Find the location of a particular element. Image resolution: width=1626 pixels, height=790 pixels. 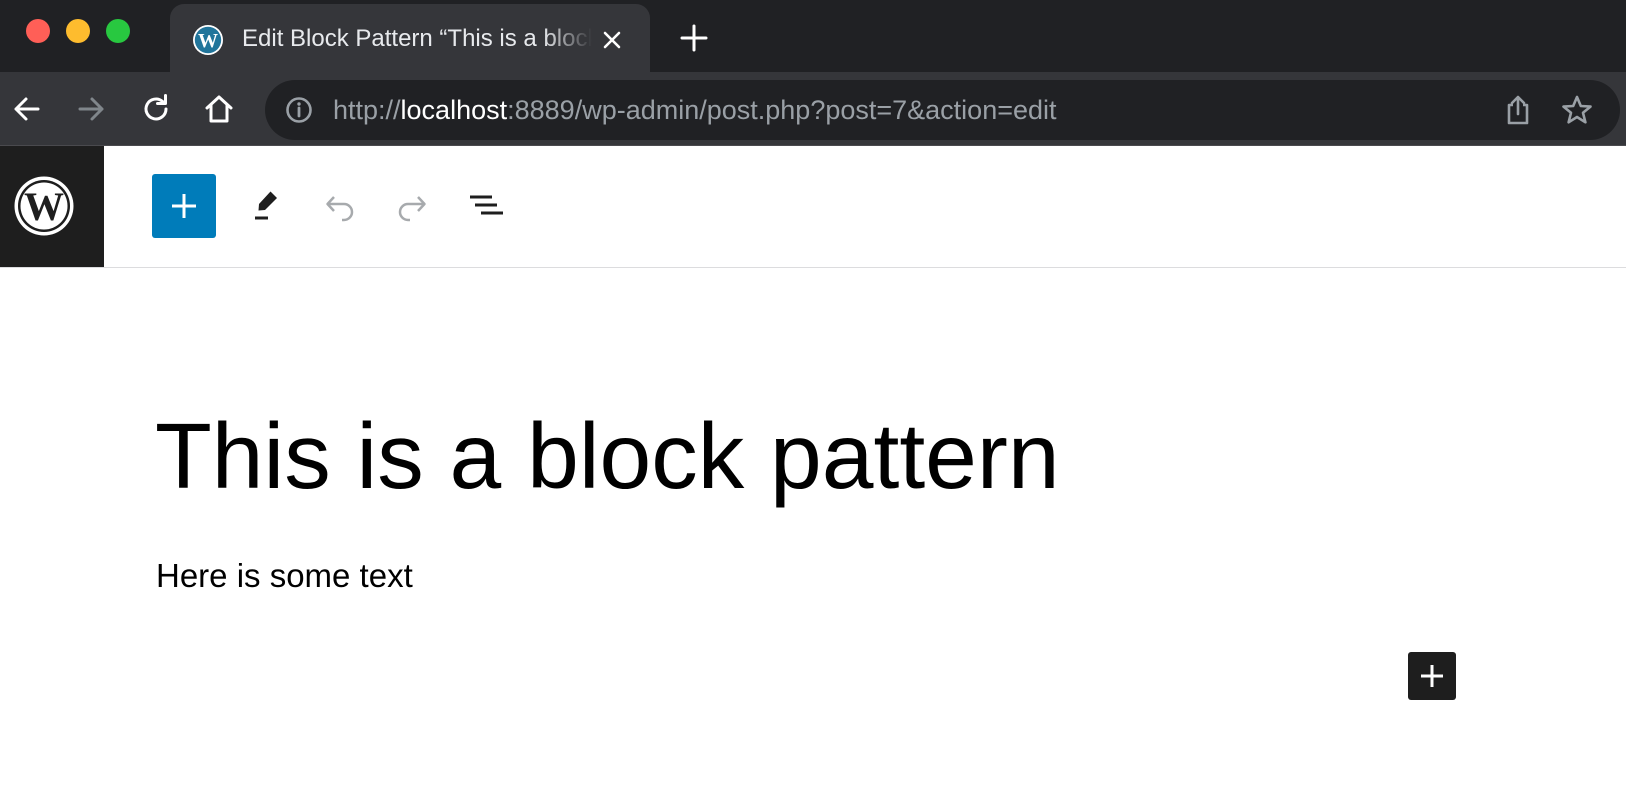

close-window-button is located at coordinates (38, 31).